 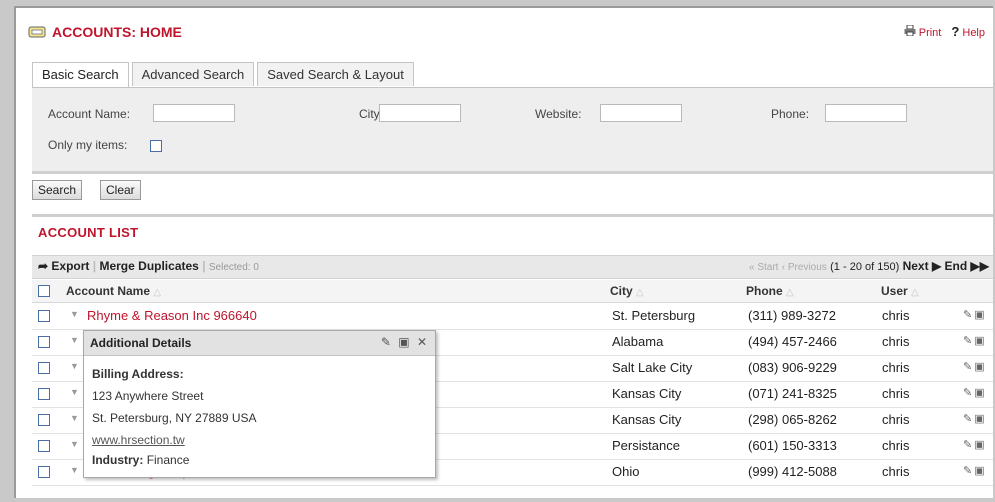 What do you see at coordinates (335, 74) in the screenshot?
I see `tab-saved-search-layout: Saved Search & Layout` at bounding box center [335, 74].